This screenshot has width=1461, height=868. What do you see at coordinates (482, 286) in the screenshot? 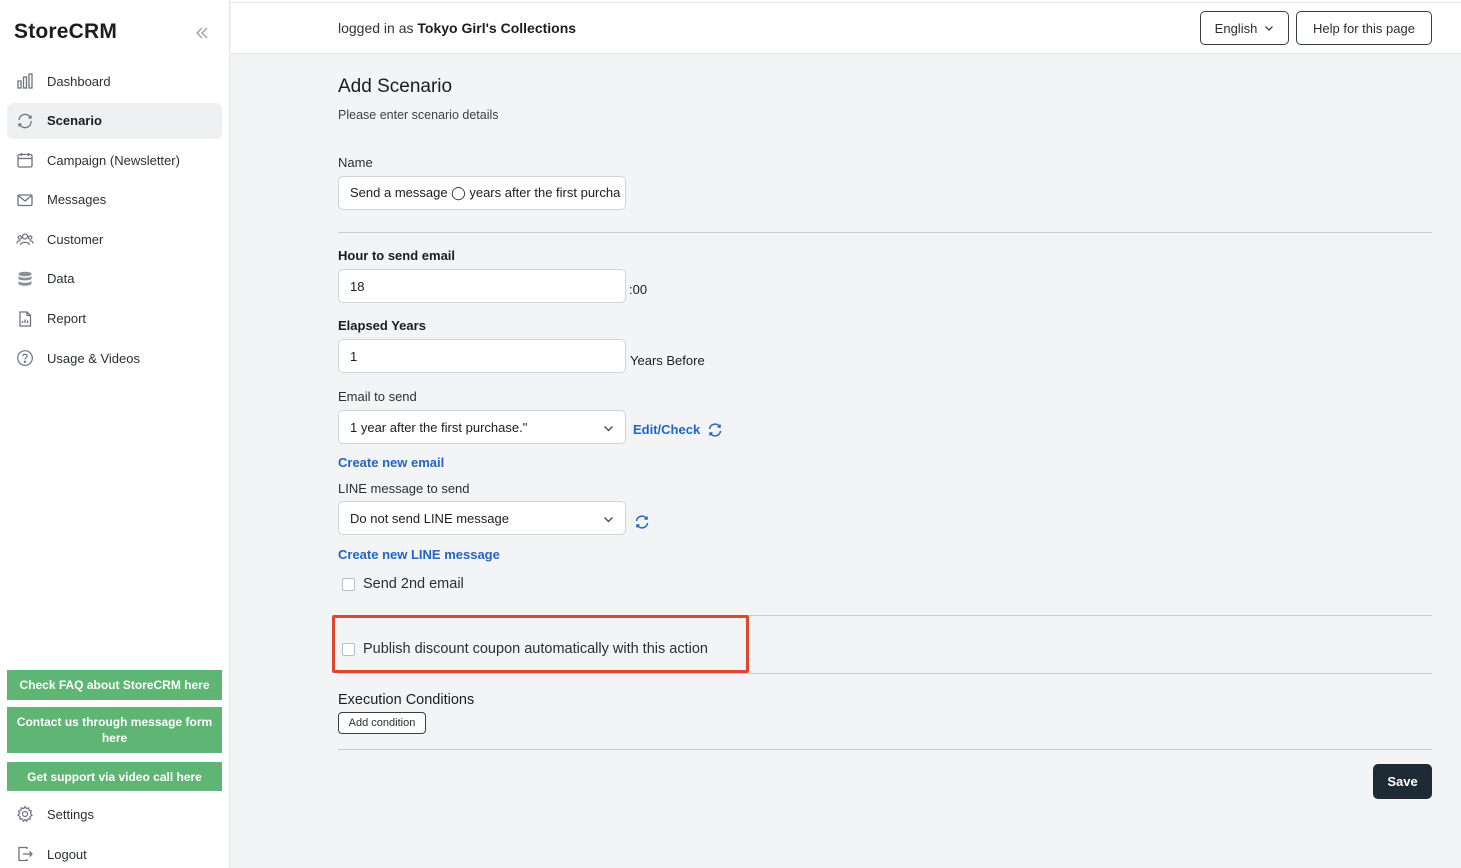
I see `hour-input: 18` at bounding box center [482, 286].